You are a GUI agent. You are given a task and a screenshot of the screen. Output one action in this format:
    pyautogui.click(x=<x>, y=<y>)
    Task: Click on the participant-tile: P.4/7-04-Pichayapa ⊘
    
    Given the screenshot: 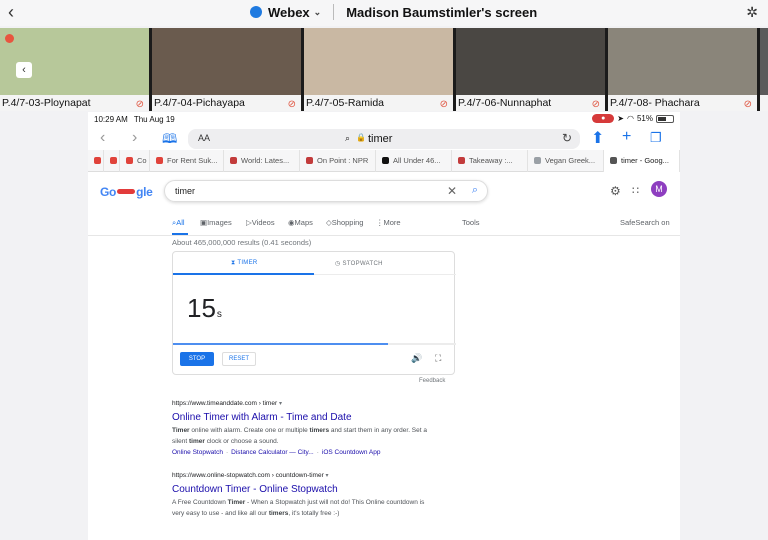 What is the action you would take?
    pyautogui.click(x=226, y=69)
    